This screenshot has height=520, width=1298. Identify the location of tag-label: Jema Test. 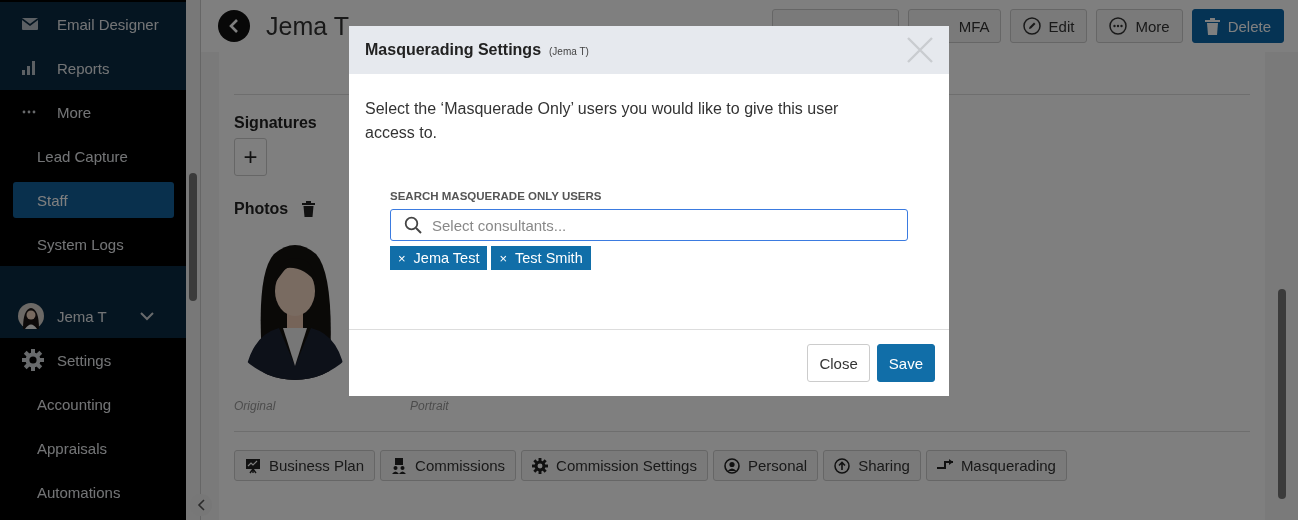
(446, 258).